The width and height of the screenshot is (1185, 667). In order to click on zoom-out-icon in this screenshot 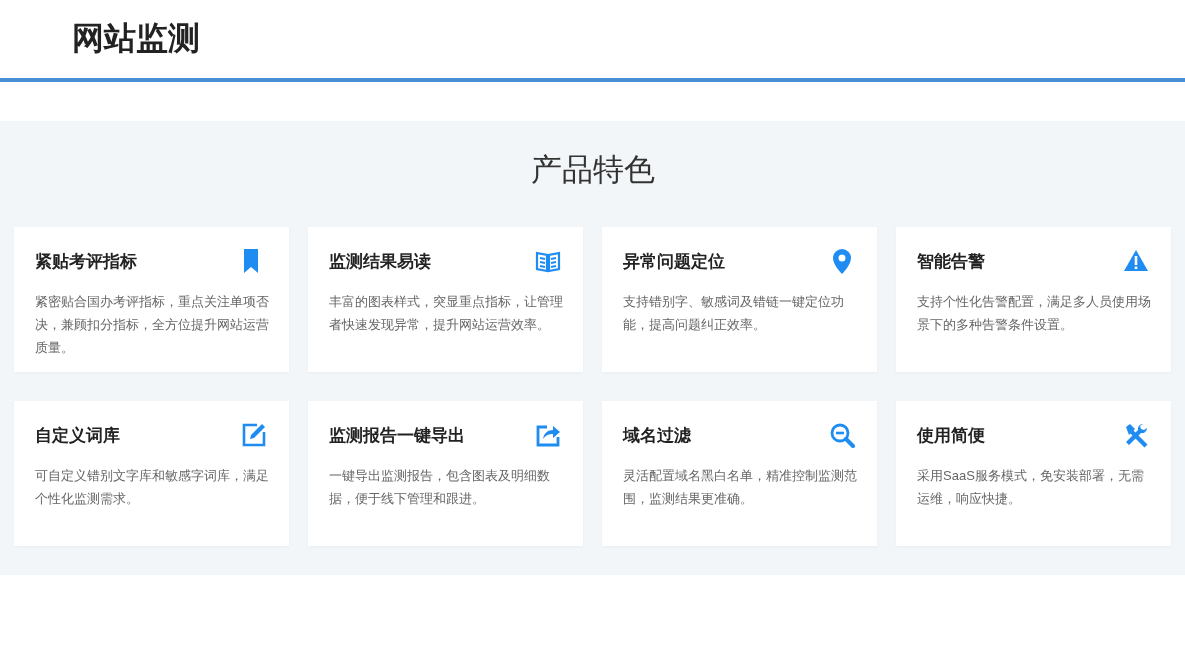, I will do `click(842, 435)`.